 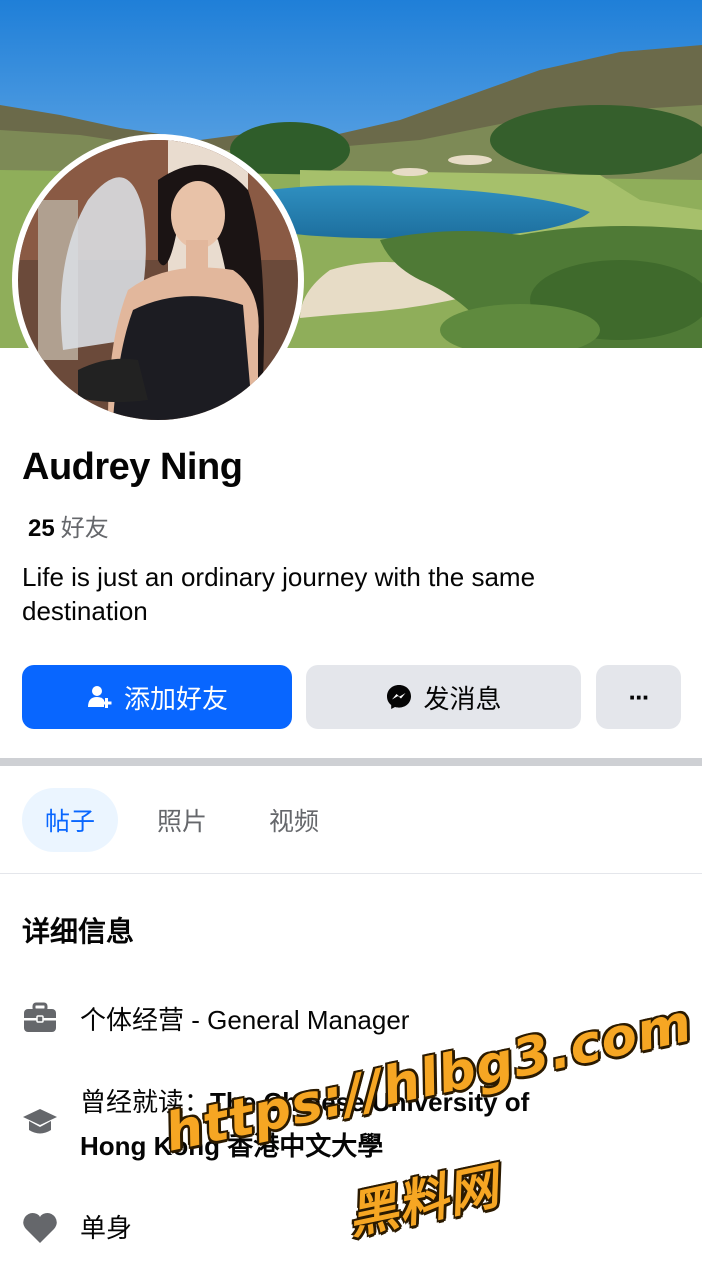 I want to click on message-label: 发消息, so click(x=462, y=698).